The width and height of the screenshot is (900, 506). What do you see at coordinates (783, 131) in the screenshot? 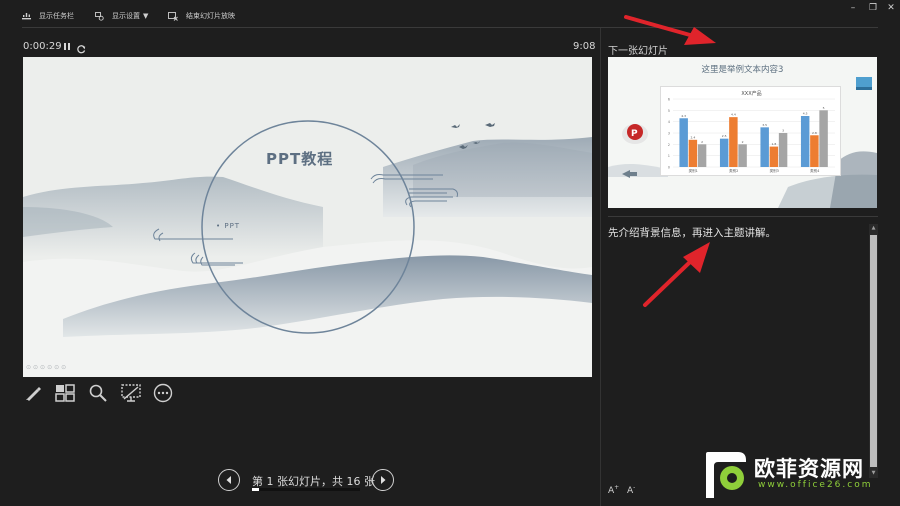
I see `bar-value-label: 3` at bounding box center [783, 131].